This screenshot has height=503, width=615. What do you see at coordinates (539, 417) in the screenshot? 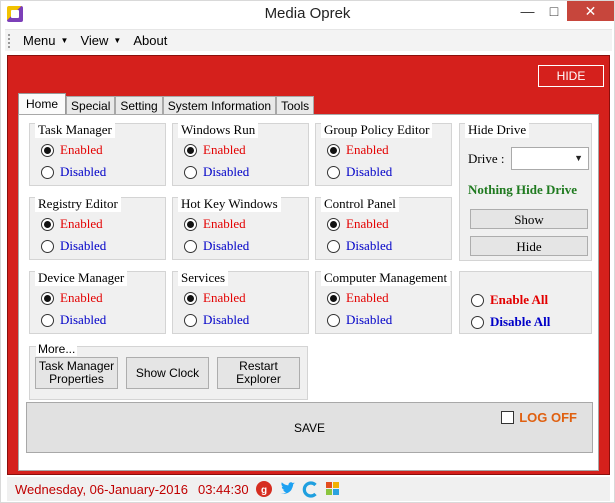
I see `logoff-checkbox: LOG OFF` at bounding box center [539, 417].